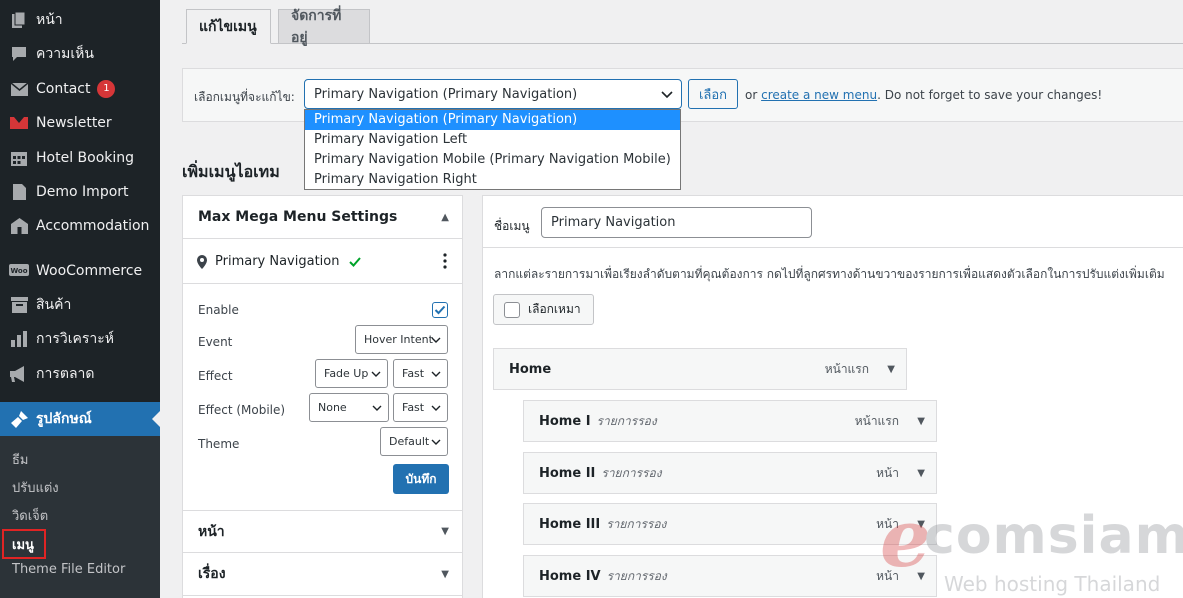 The width and height of the screenshot is (1183, 598). What do you see at coordinates (819, 95) in the screenshot?
I see `create-new-menu-link: create a new menu` at bounding box center [819, 95].